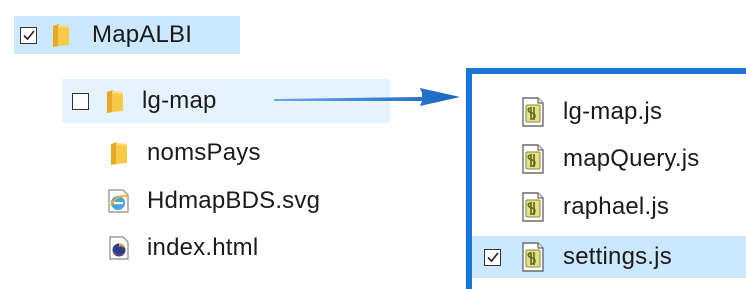  I want to click on file-item-label: settings.js, so click(617, 256).